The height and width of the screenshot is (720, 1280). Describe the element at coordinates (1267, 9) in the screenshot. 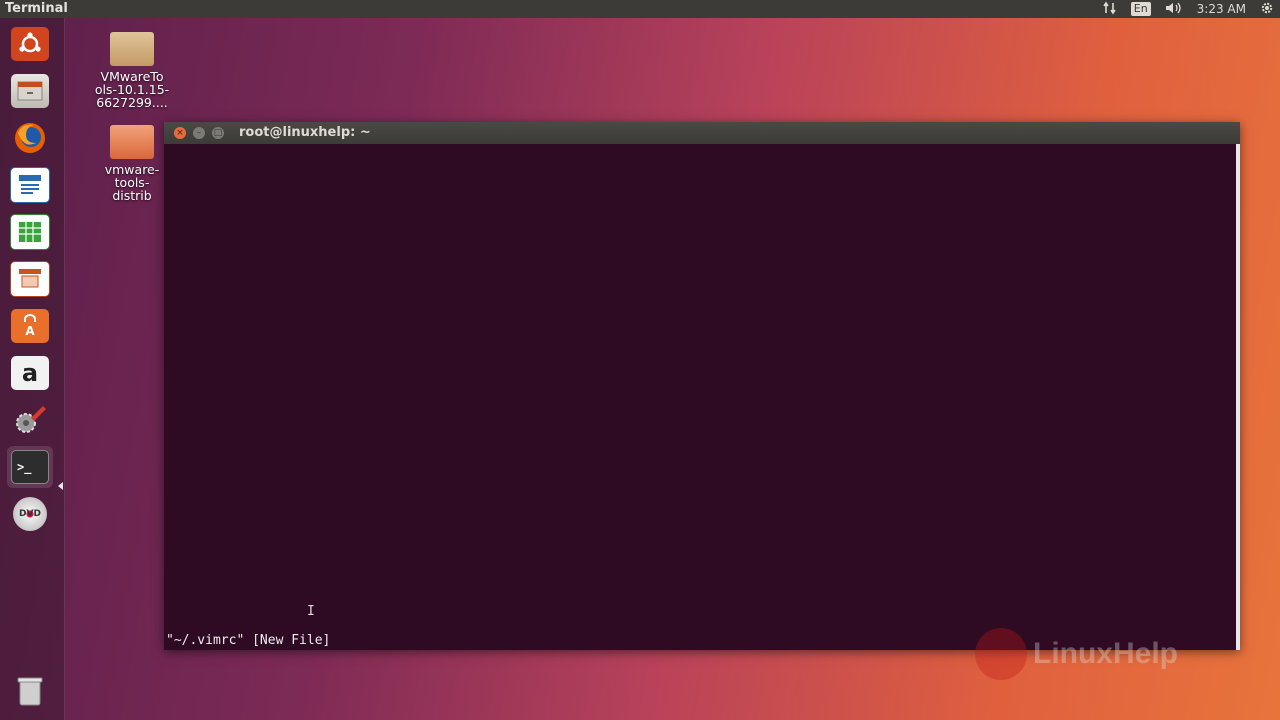

I see `gear-icon` at that location.